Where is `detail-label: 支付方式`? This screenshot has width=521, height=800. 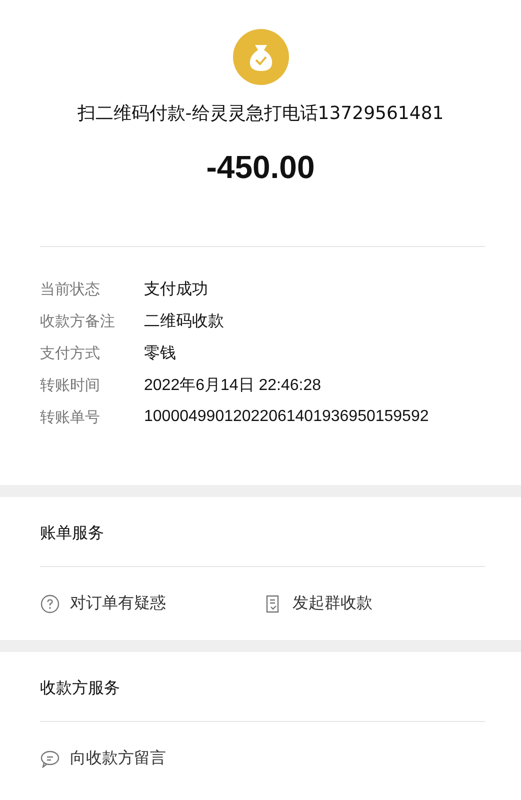
detail-label: 支付方式 is located at coordinates (70, 353).